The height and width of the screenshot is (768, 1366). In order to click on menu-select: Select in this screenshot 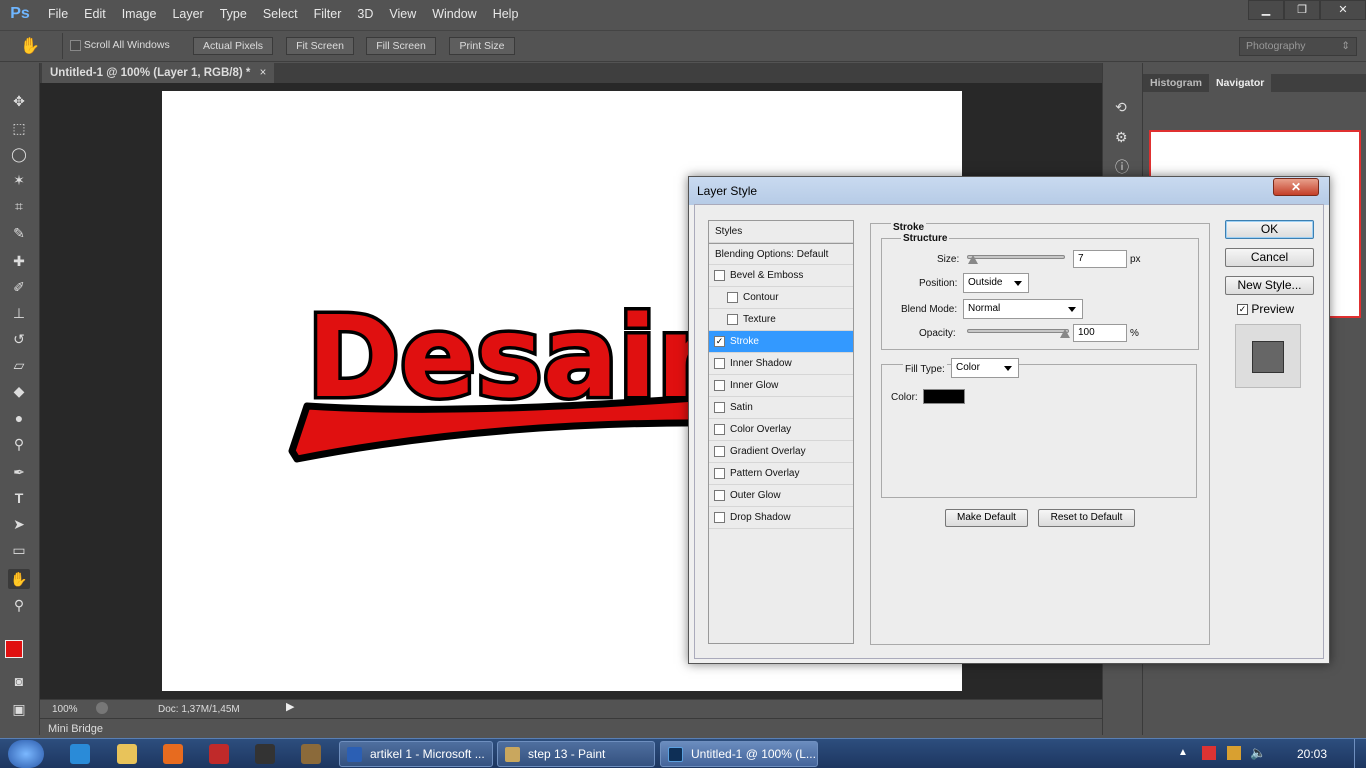, I will do `click(280, 14)`.